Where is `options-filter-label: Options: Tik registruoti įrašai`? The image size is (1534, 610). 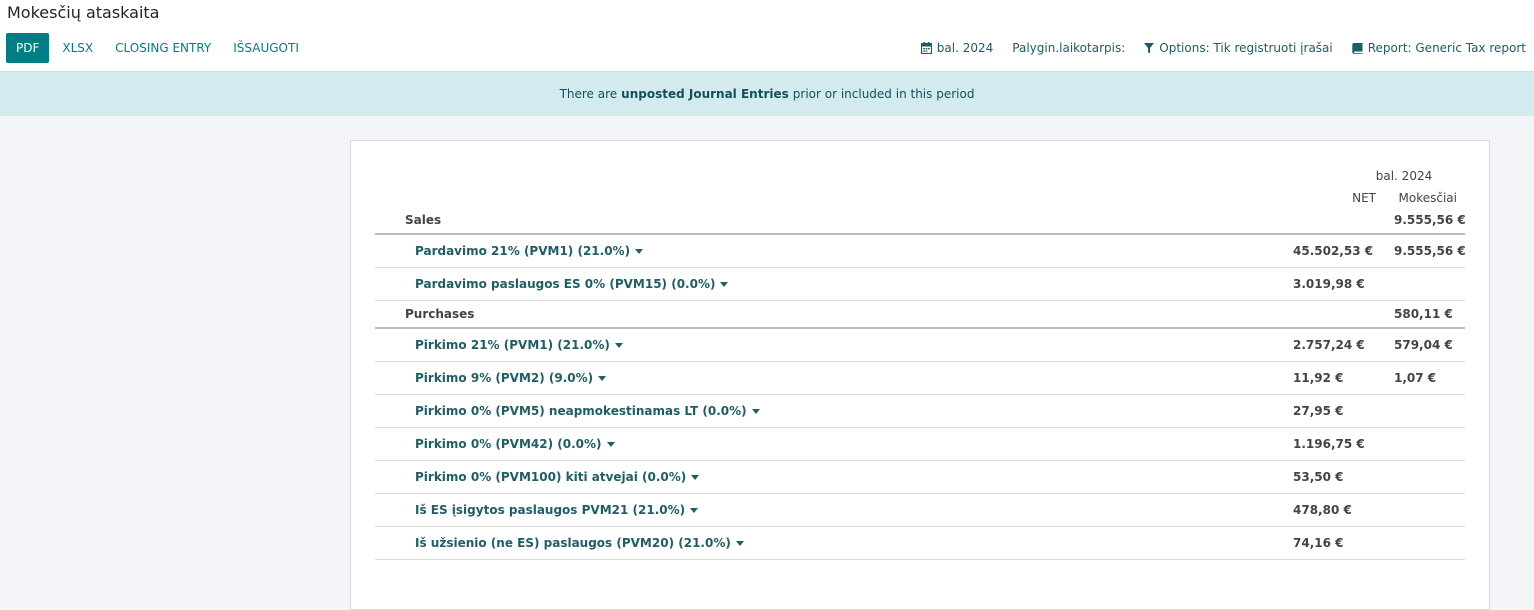 options-filter-label: Options: Tik registruoti įrašai is located at coordinates (1246, 48).